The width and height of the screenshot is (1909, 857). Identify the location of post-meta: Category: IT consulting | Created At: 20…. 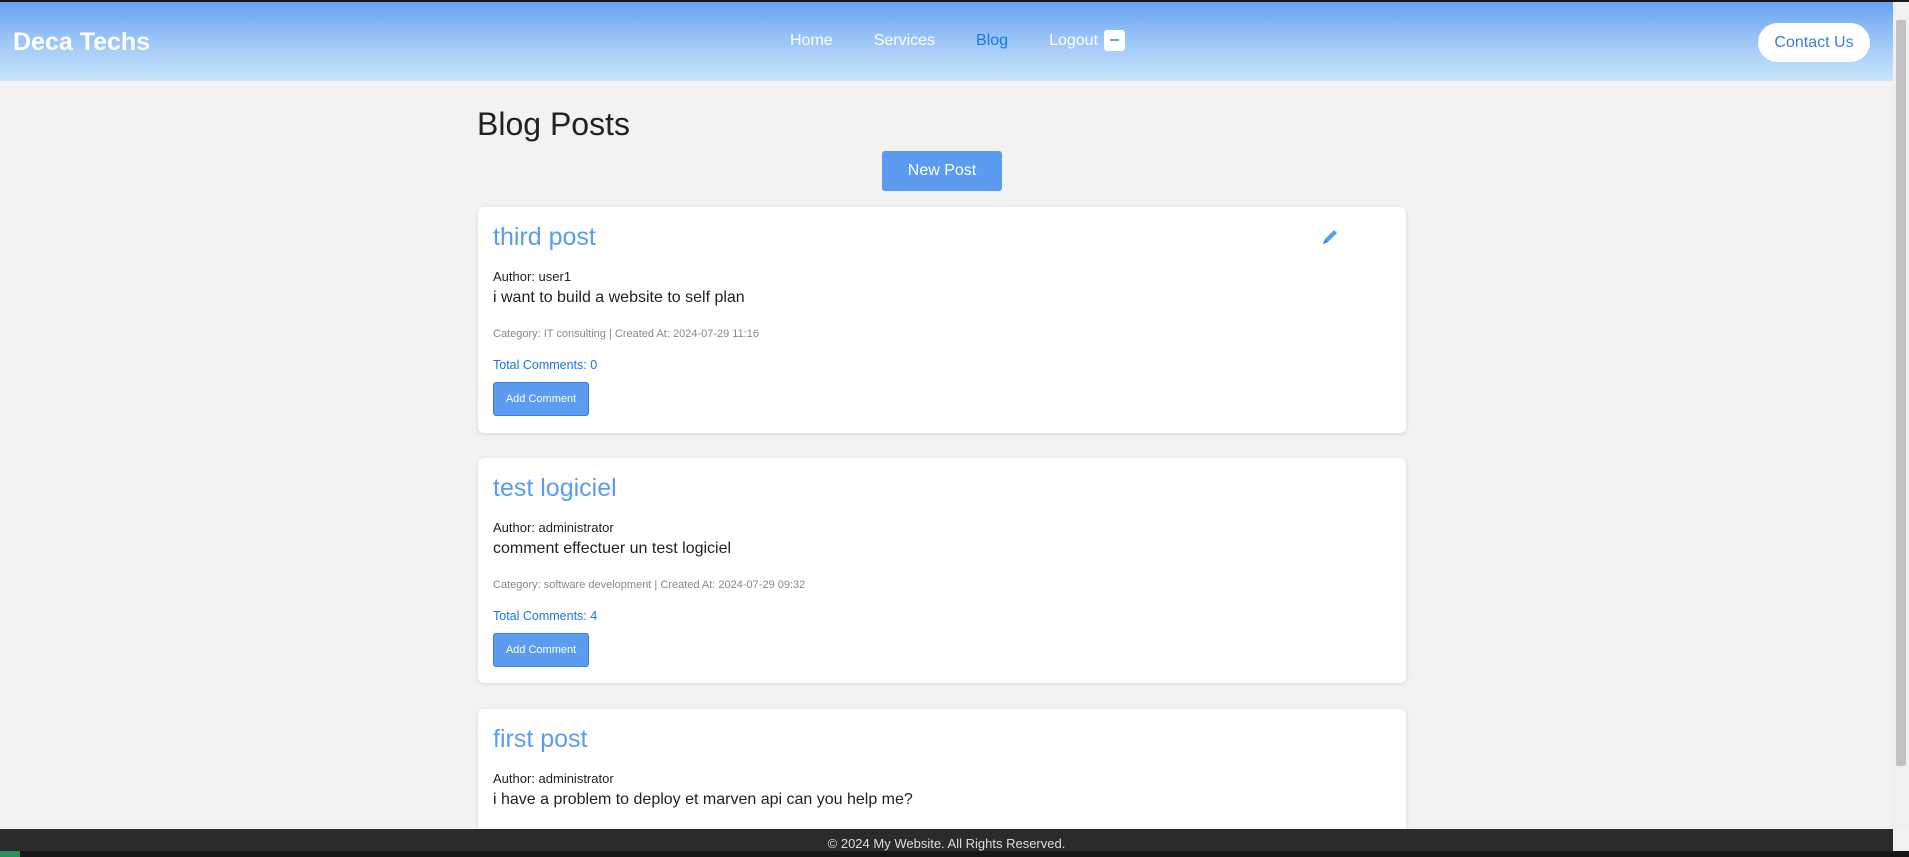
(626, 334).